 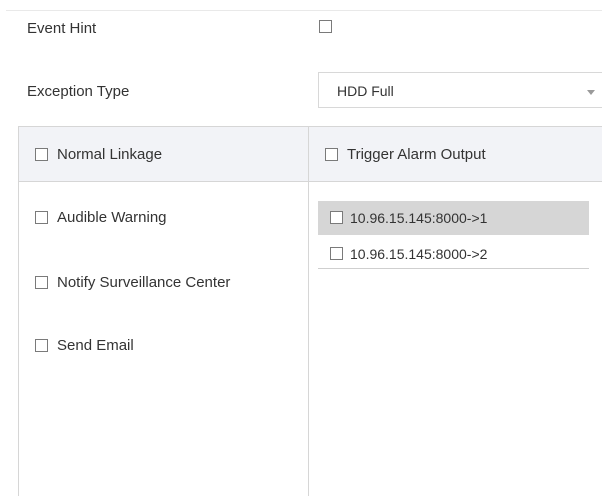 What do you see at coordinates (304, 10) in the screenshot?
I see `top-divider` at bounding box center [304, 10].